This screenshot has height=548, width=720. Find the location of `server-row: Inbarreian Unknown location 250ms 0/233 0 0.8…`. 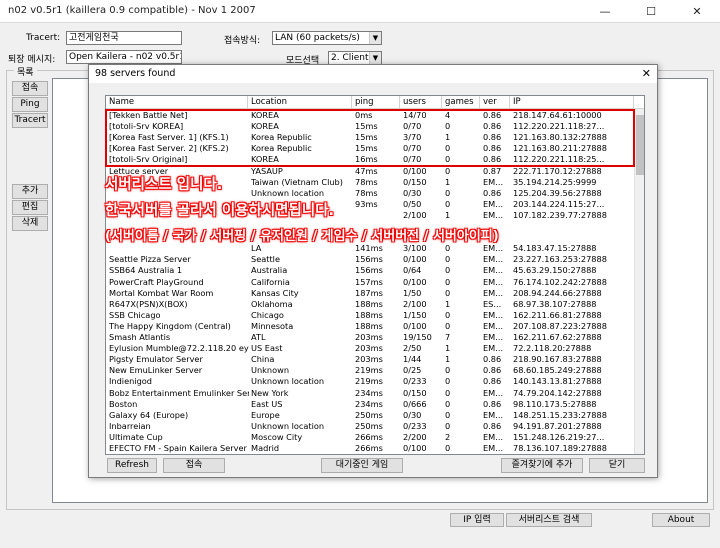

server-row: Inbarreian Unknown location 250ms 0/233 0 0.8… is located at coordinates (371, 426).